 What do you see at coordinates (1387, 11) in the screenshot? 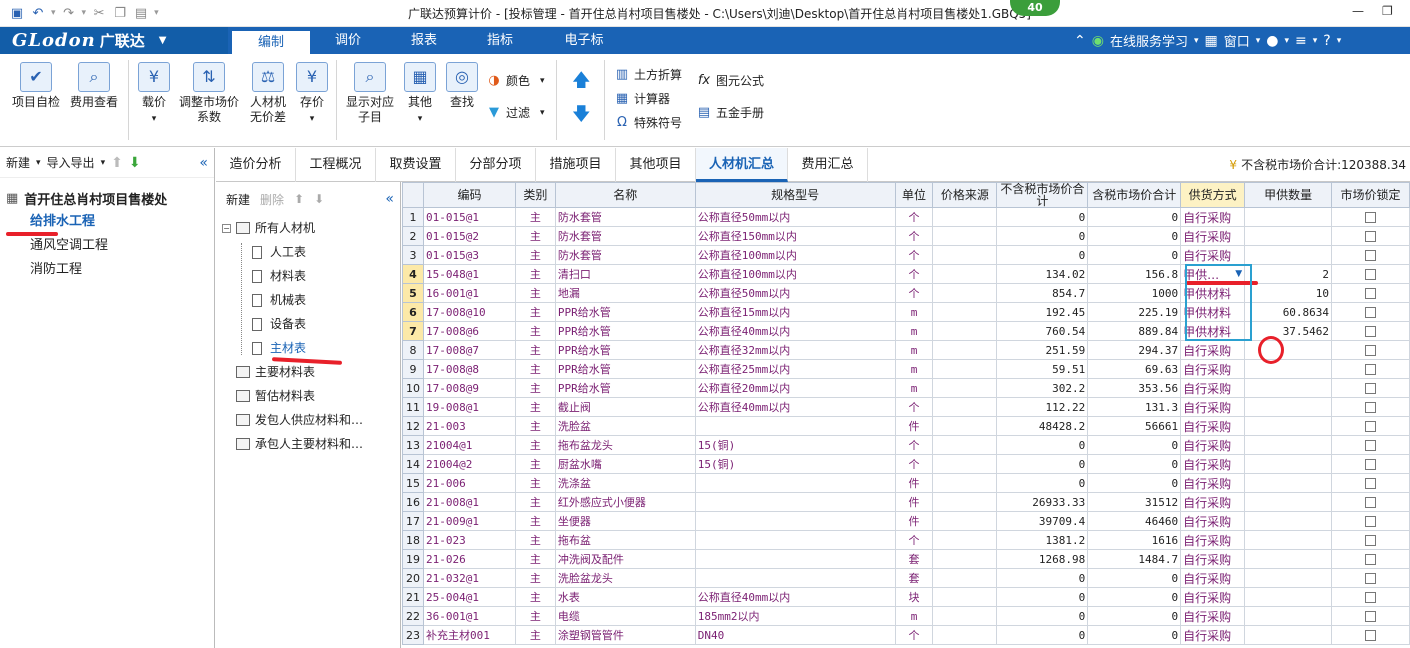
I see `restore-button: ❐` at bounding box center [1387, 11].